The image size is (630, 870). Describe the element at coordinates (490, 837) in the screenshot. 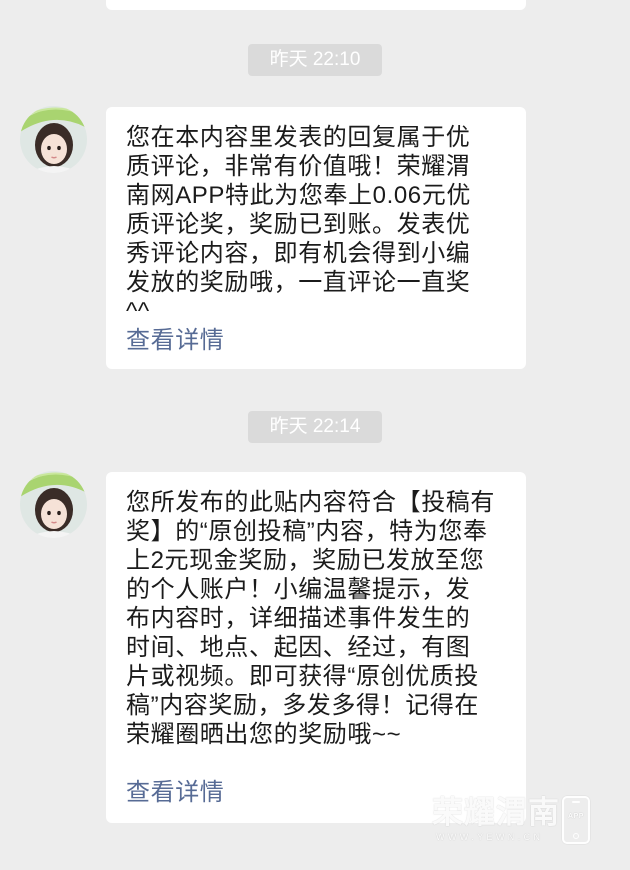

I see `watermark-site: WWW.YEWN.CN` at that location.